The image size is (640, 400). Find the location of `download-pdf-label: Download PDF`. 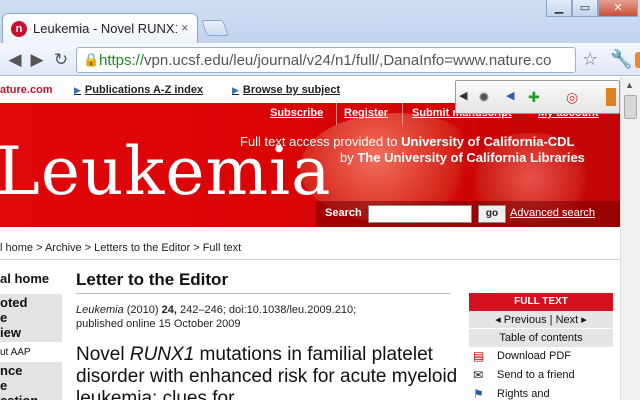

download-pdf-label: Download PDF is located at coordinates (534, 356).